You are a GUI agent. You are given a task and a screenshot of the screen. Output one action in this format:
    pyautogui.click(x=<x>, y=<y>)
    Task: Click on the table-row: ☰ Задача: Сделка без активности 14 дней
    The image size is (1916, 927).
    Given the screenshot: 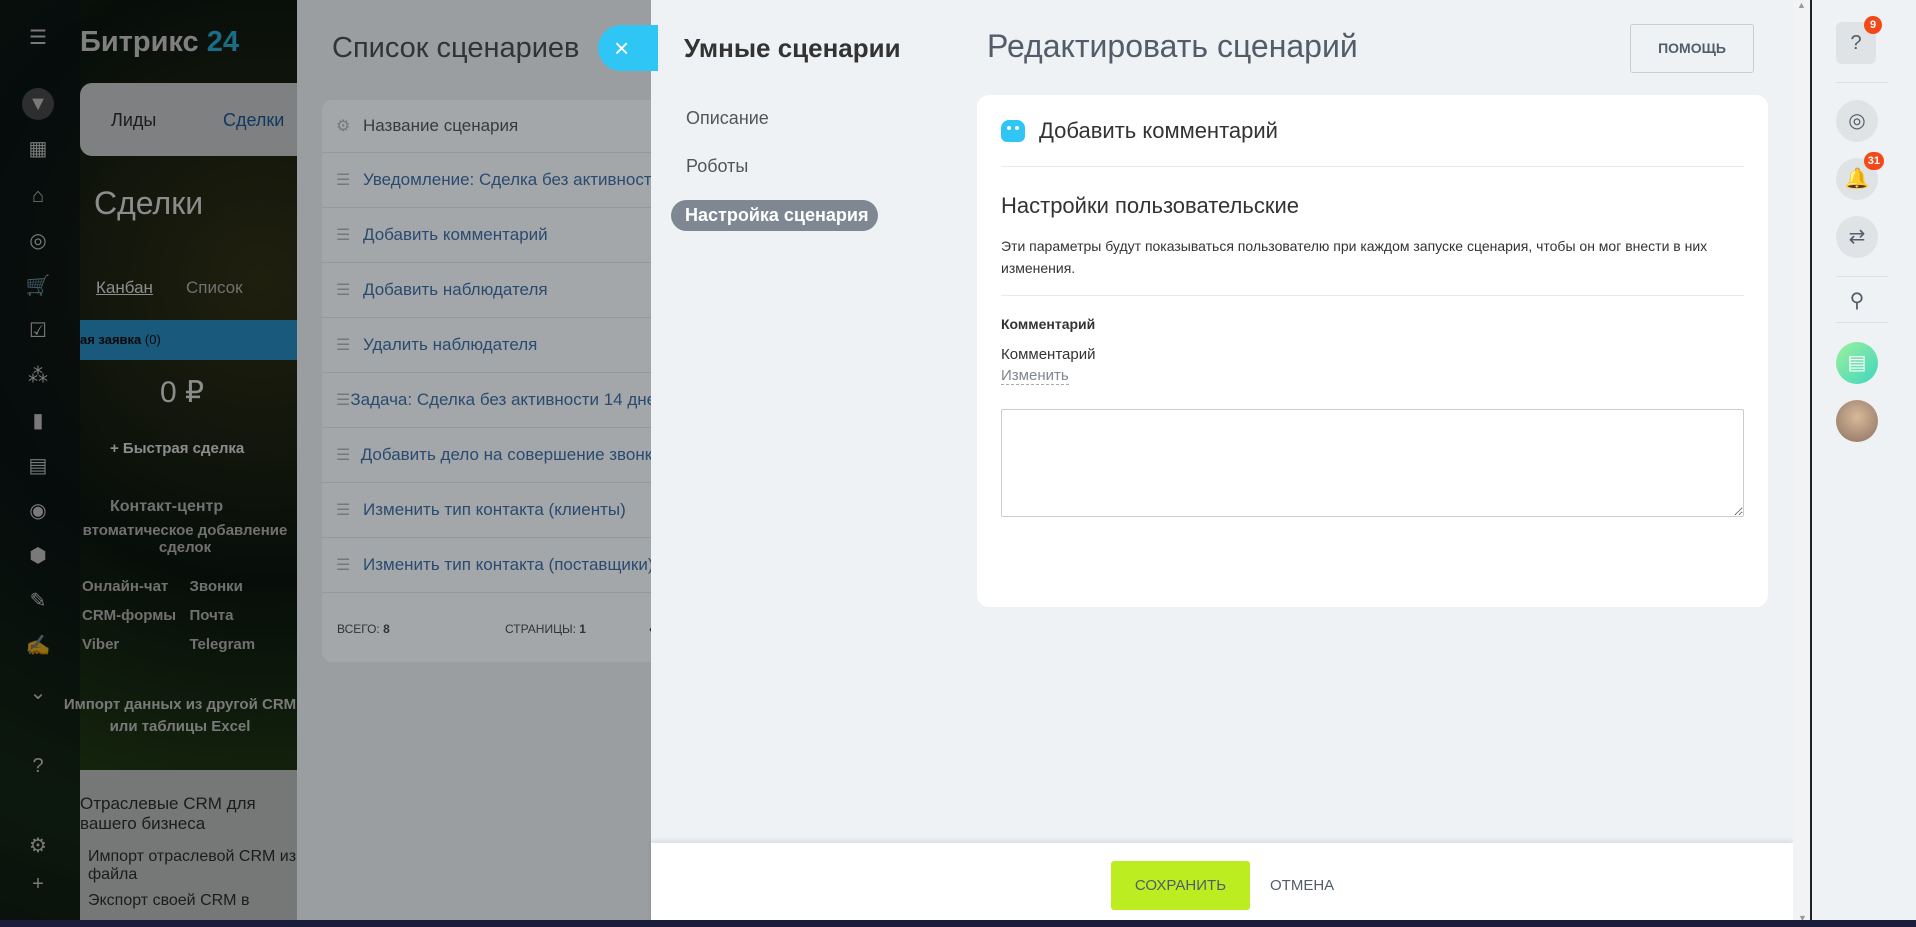 What is the action you would take?
    pyautogui.click(x=492, y=400)
    